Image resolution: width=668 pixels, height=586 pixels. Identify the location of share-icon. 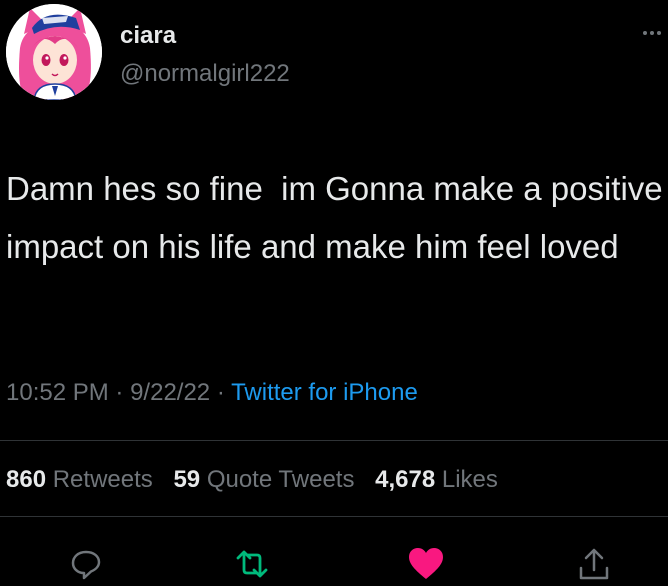
(596, 566).